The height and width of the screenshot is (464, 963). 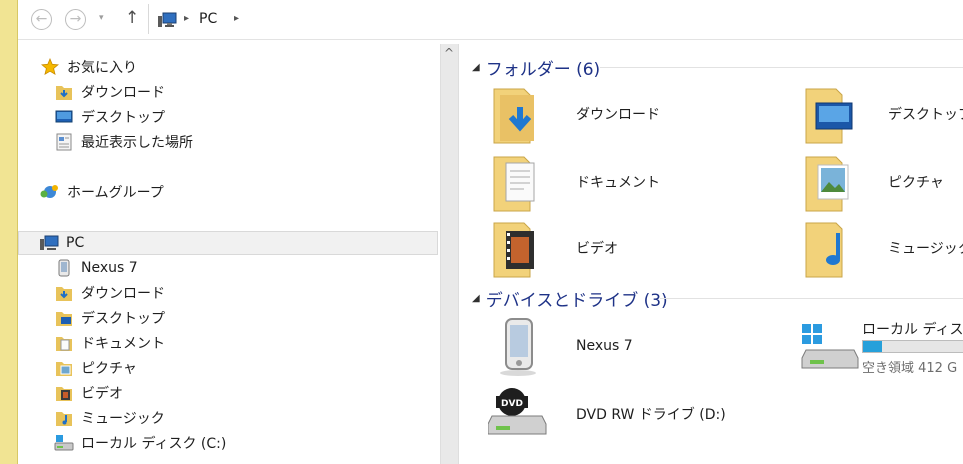 I want to click on up-button: ↑, so click(x=132, y=18).